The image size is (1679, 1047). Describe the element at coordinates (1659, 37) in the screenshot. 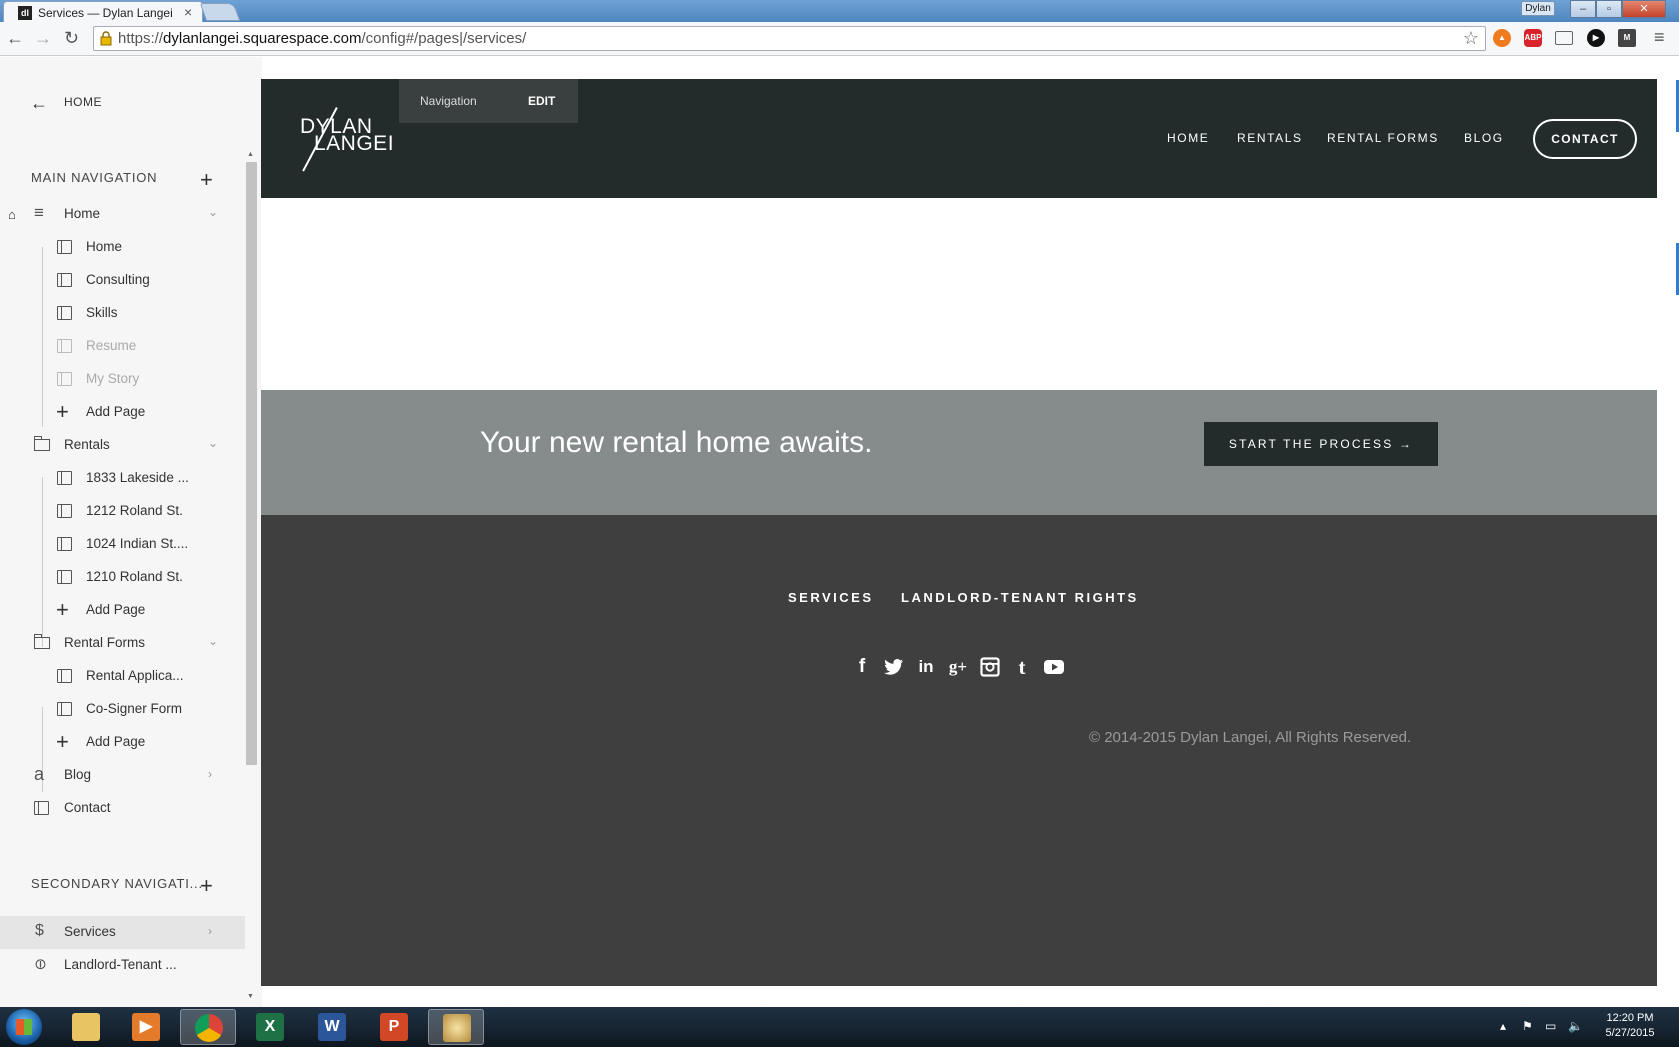

I see `menu-icon: ≡` at that location.